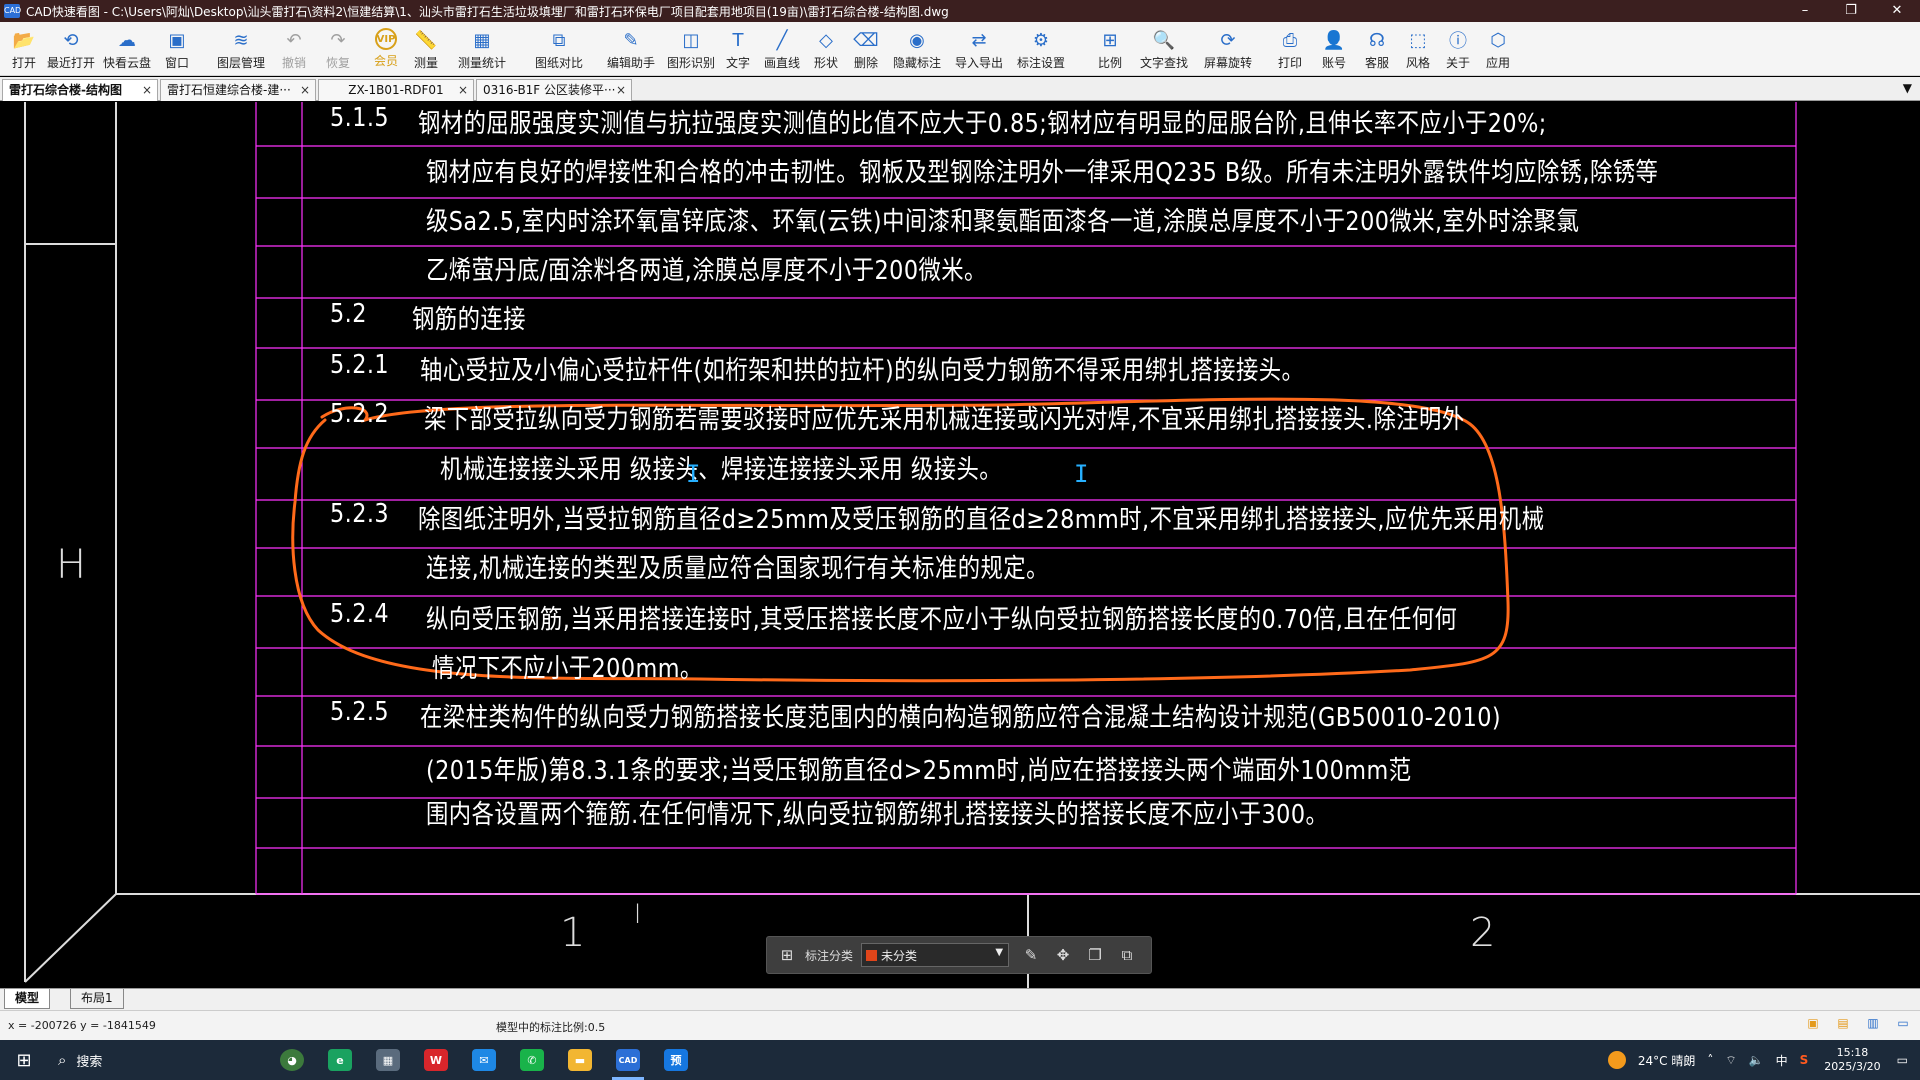 The image size is (1920, 1080). I want to click on toolbar-button-measure: 📏 测量, so click(426, 49).